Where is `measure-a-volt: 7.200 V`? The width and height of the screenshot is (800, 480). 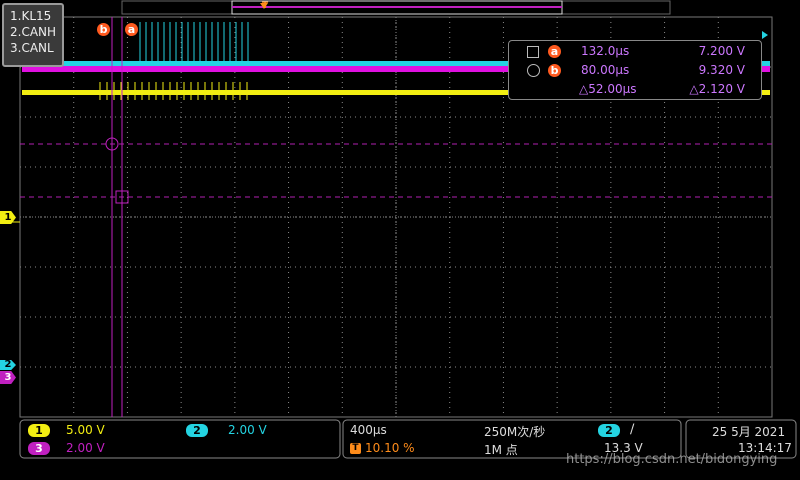
measure-a-volt: 7.200 V is located at coordinates (721, 51).